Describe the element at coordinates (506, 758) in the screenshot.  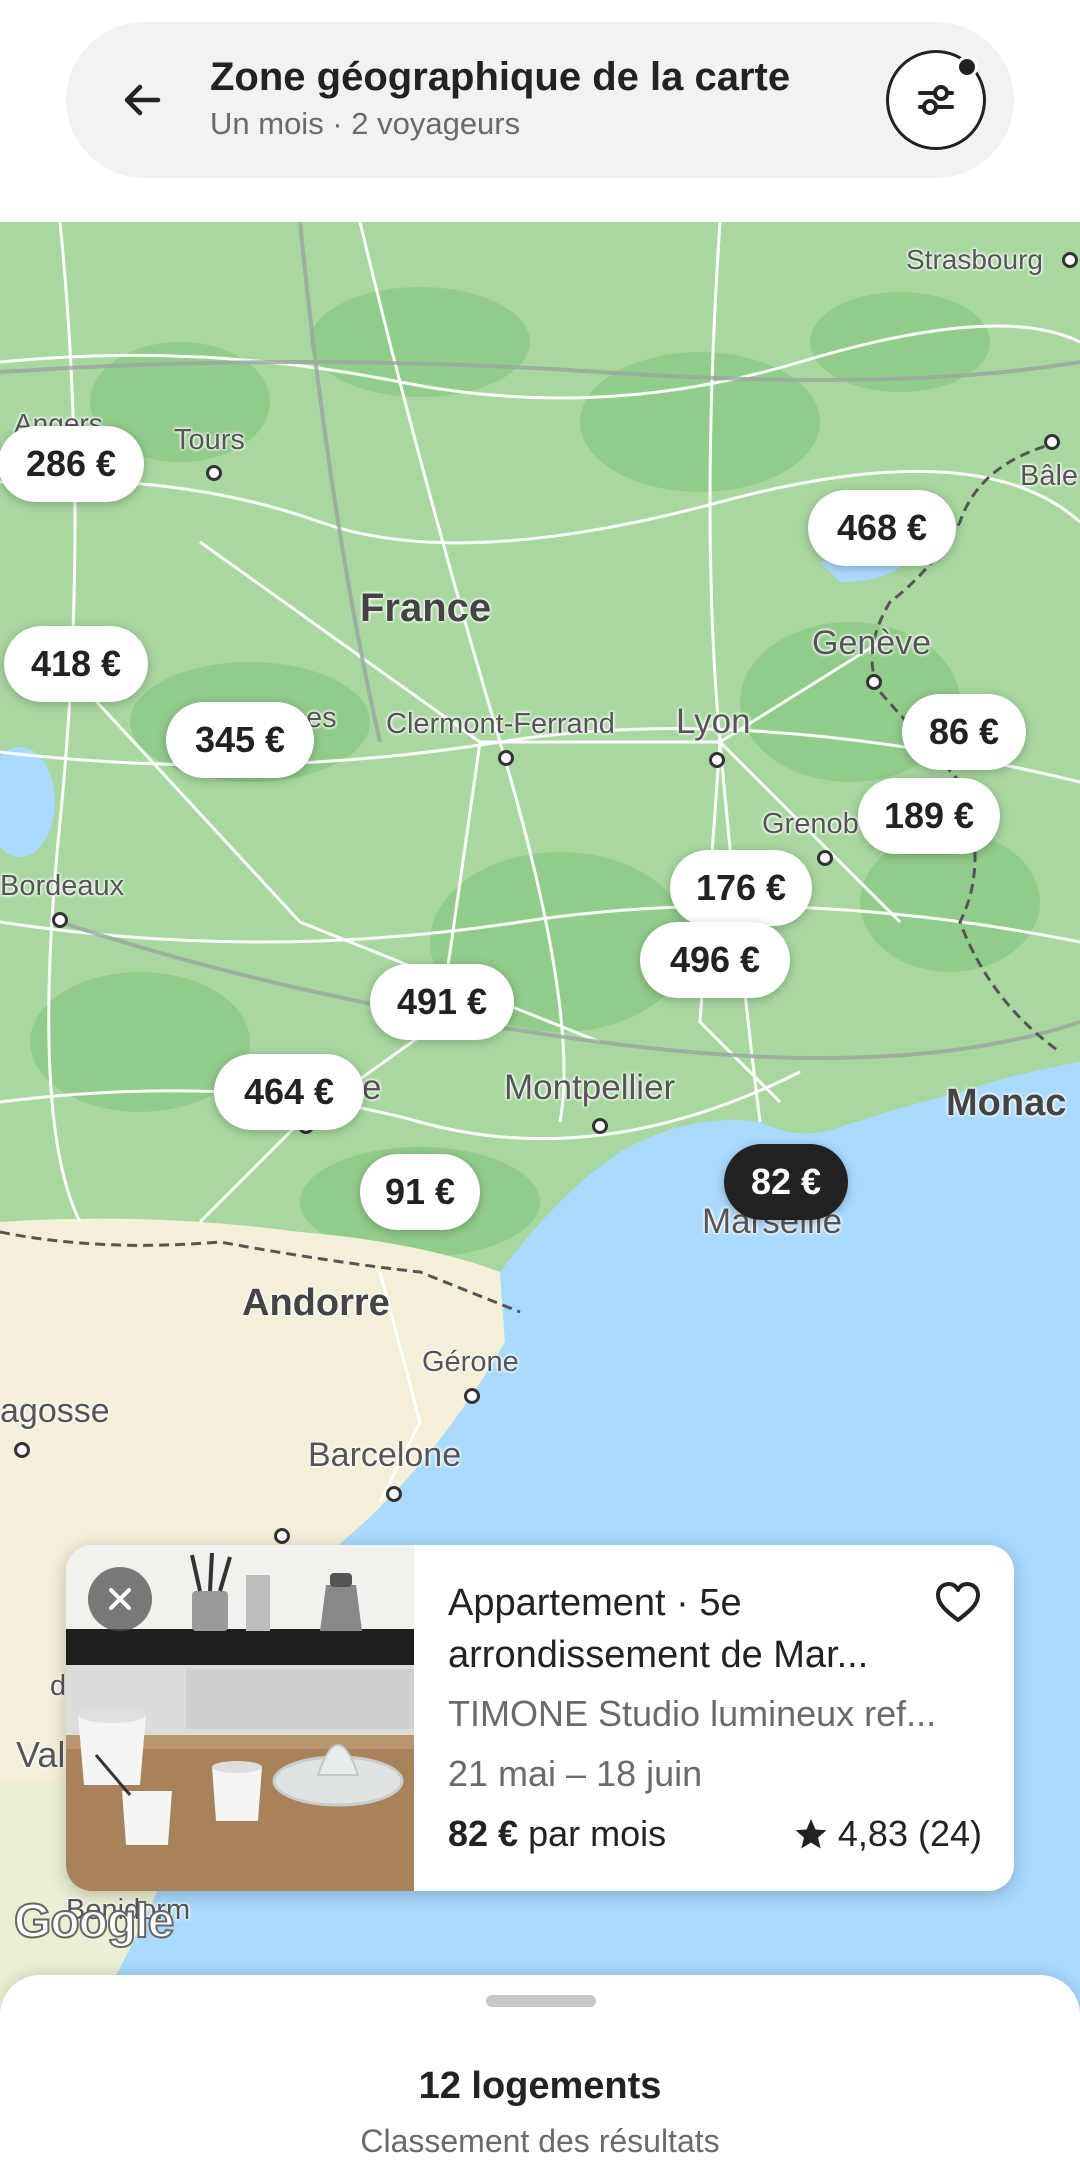
I see `city-dot-clermont` at that location.